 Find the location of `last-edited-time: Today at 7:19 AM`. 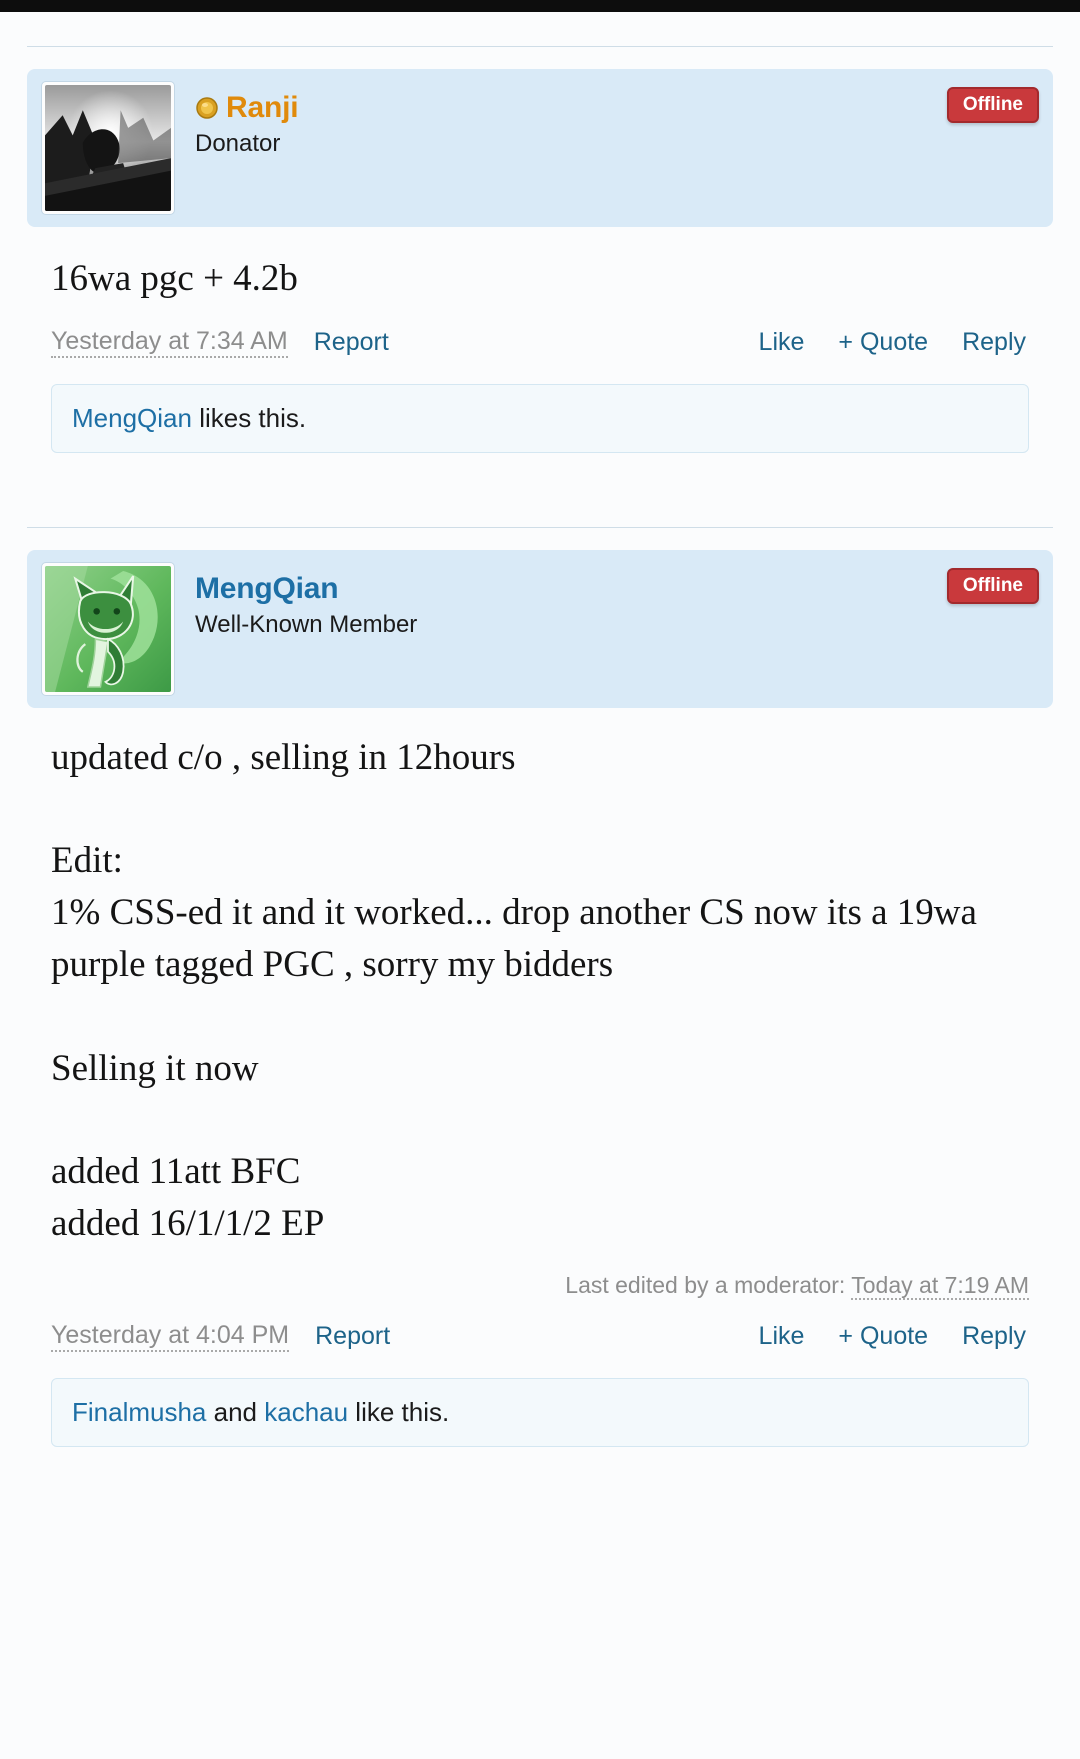

last-edited-time: Today at 7:19 AM is located at coordinates (940, 1285).